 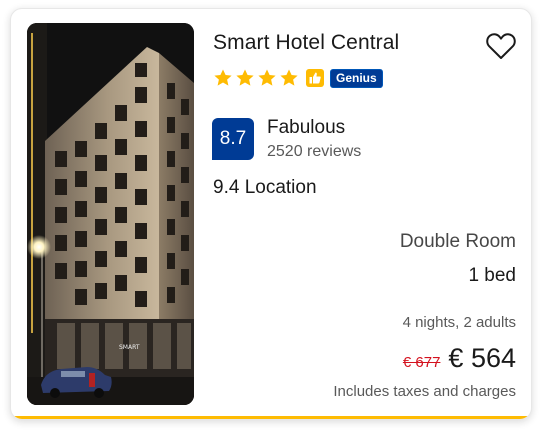 What do you see at coordinates (356, 78) in the screenshot?
I see `genius-badge: Genius` at bounding box center [356, 78].